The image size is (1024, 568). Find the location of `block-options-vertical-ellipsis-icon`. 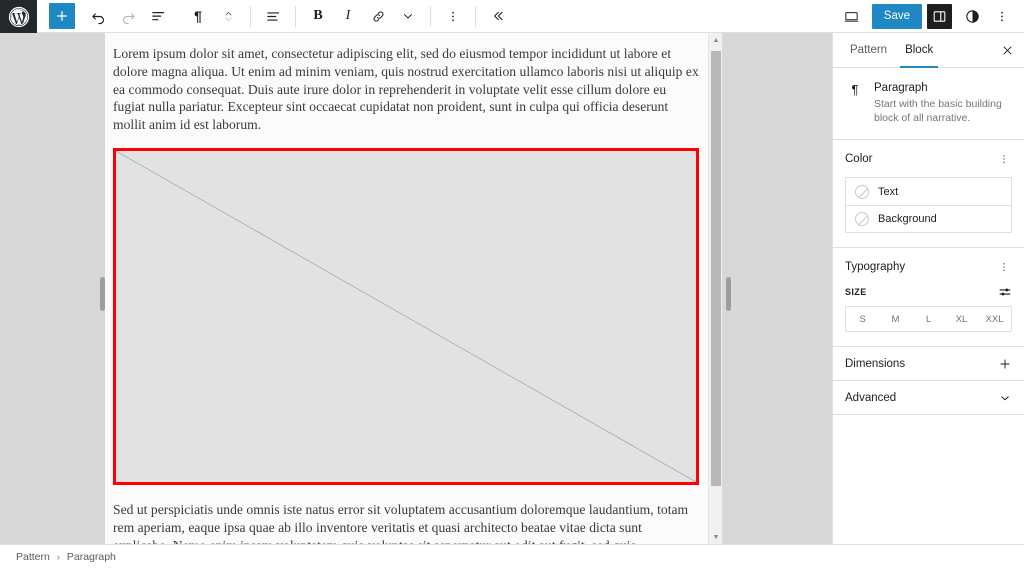

block-options-vertical-ellipsis-icon is located at coordinates (453, 16).